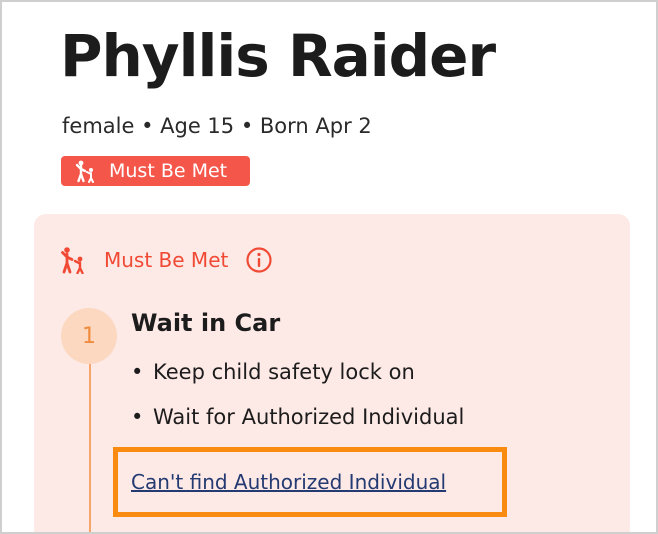 The width and height of the screenshot is (658, 534). What do you see at coordinates (278, 56) in the screenshot?
I see `person-name: Phyllis Raider` at bounding box center [278, 56].